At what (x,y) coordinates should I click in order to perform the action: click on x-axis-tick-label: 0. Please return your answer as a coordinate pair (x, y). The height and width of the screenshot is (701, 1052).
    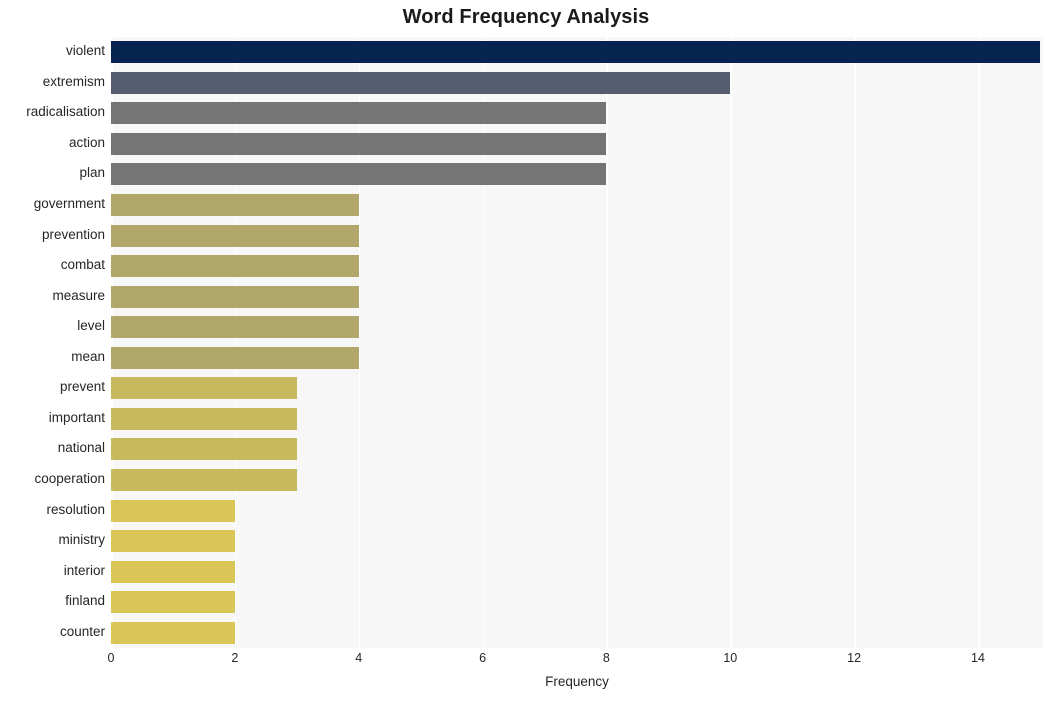
    Looking at the image, I should click on (111, 658).